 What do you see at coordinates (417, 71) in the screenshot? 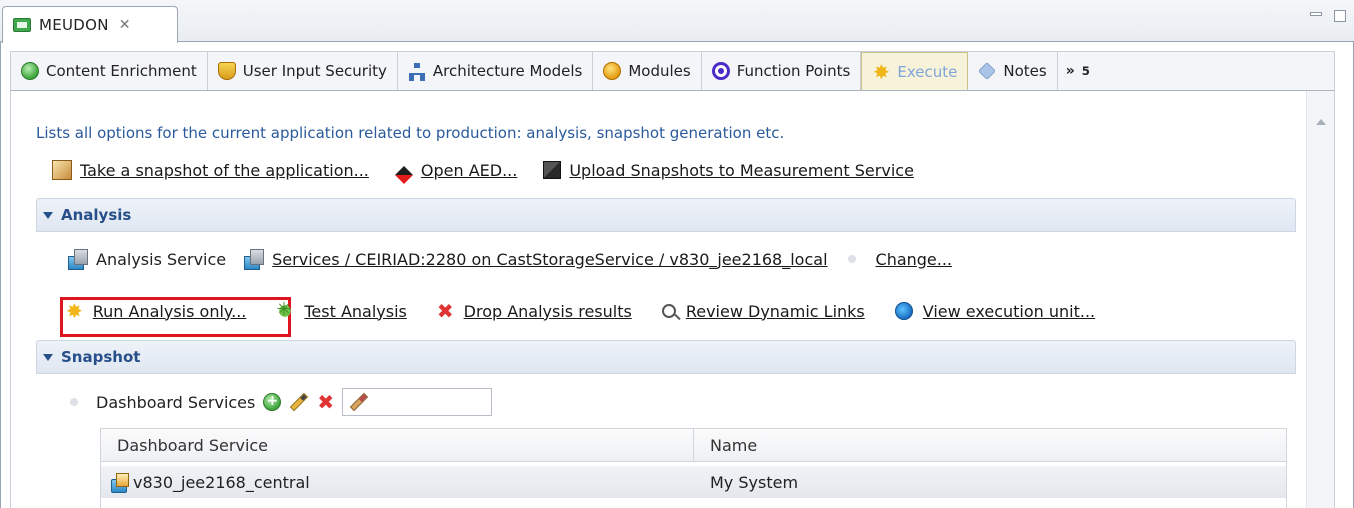
I see `architecture-icon` at bounding box center [417, 71].